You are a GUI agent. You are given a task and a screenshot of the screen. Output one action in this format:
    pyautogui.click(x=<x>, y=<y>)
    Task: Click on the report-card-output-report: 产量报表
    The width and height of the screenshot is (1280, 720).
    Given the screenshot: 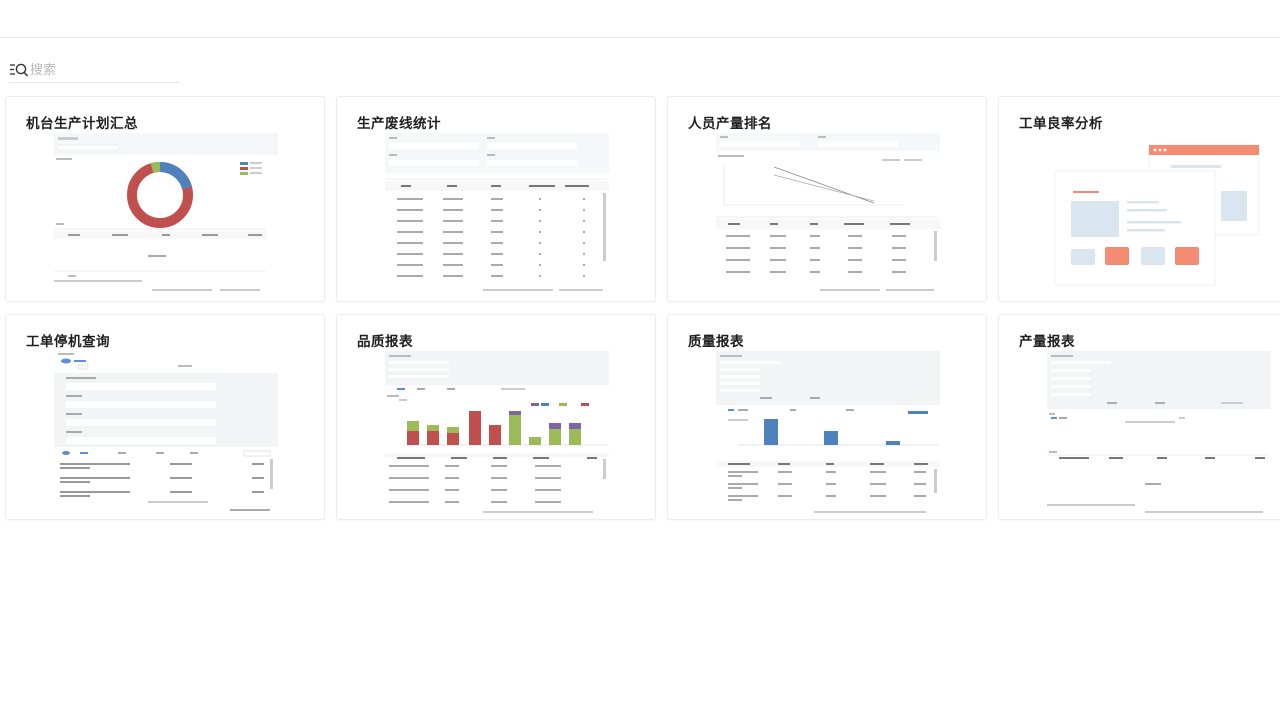 What is the action you would take?
    pyautogui.click(x=1139, y=417)
    